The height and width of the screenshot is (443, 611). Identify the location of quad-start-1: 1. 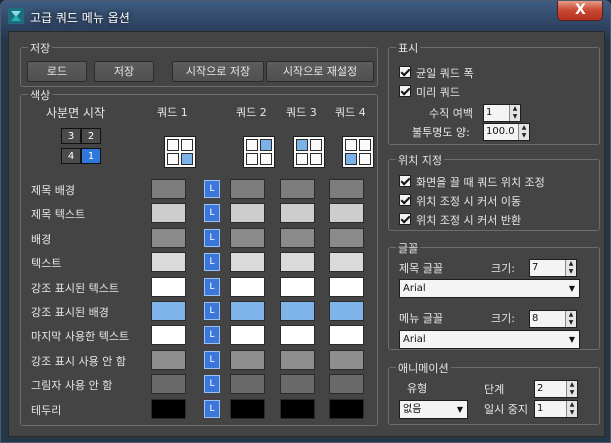
(91, 156).